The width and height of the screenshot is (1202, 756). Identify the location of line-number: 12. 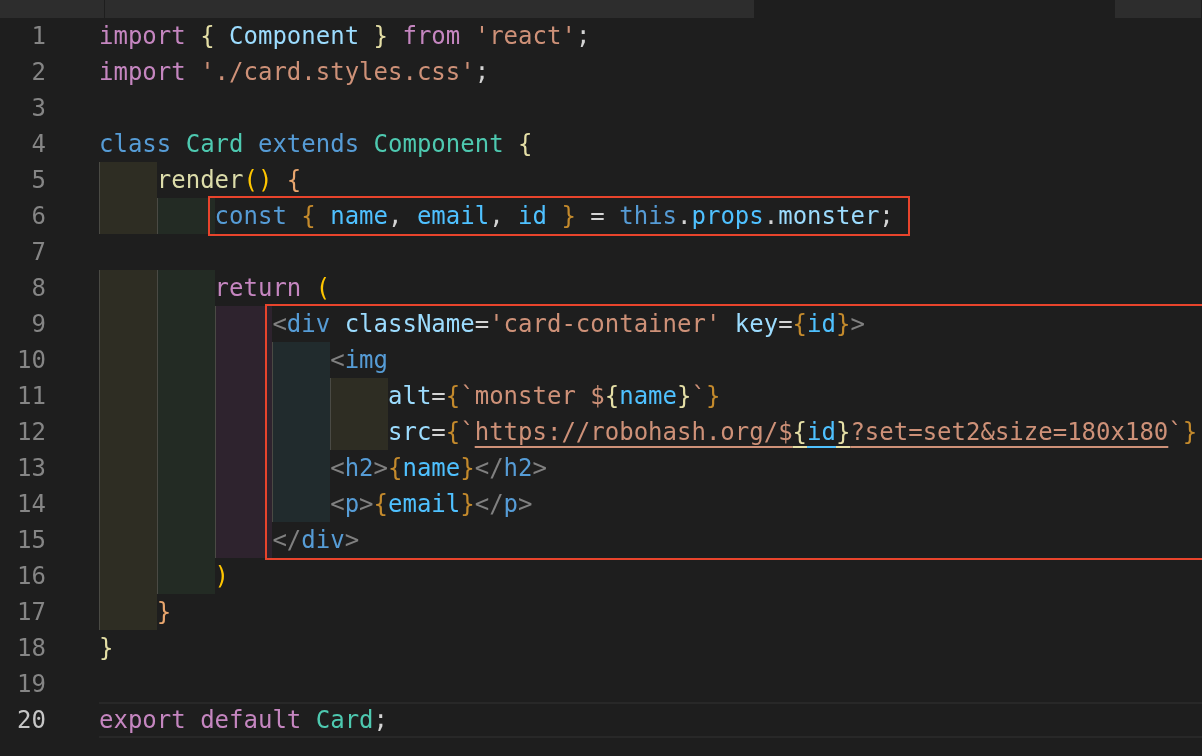
(31, 432).